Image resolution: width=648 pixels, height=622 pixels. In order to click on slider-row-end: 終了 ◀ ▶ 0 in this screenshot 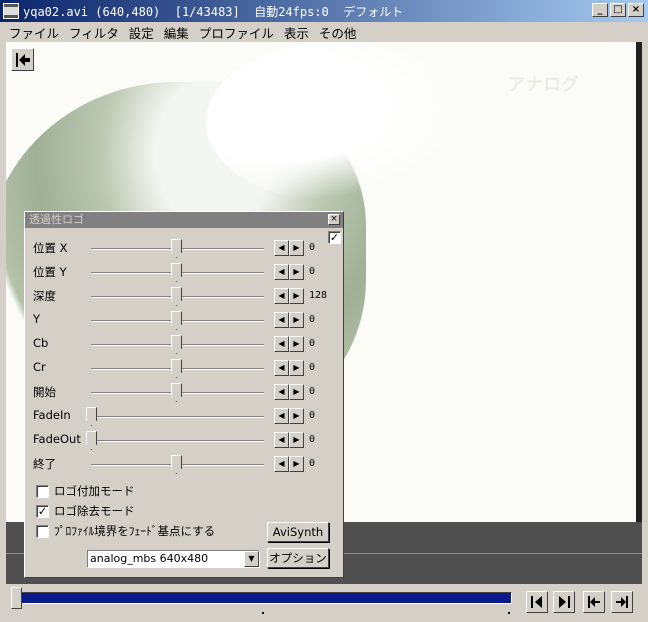, I will do `click(185, 463)`.